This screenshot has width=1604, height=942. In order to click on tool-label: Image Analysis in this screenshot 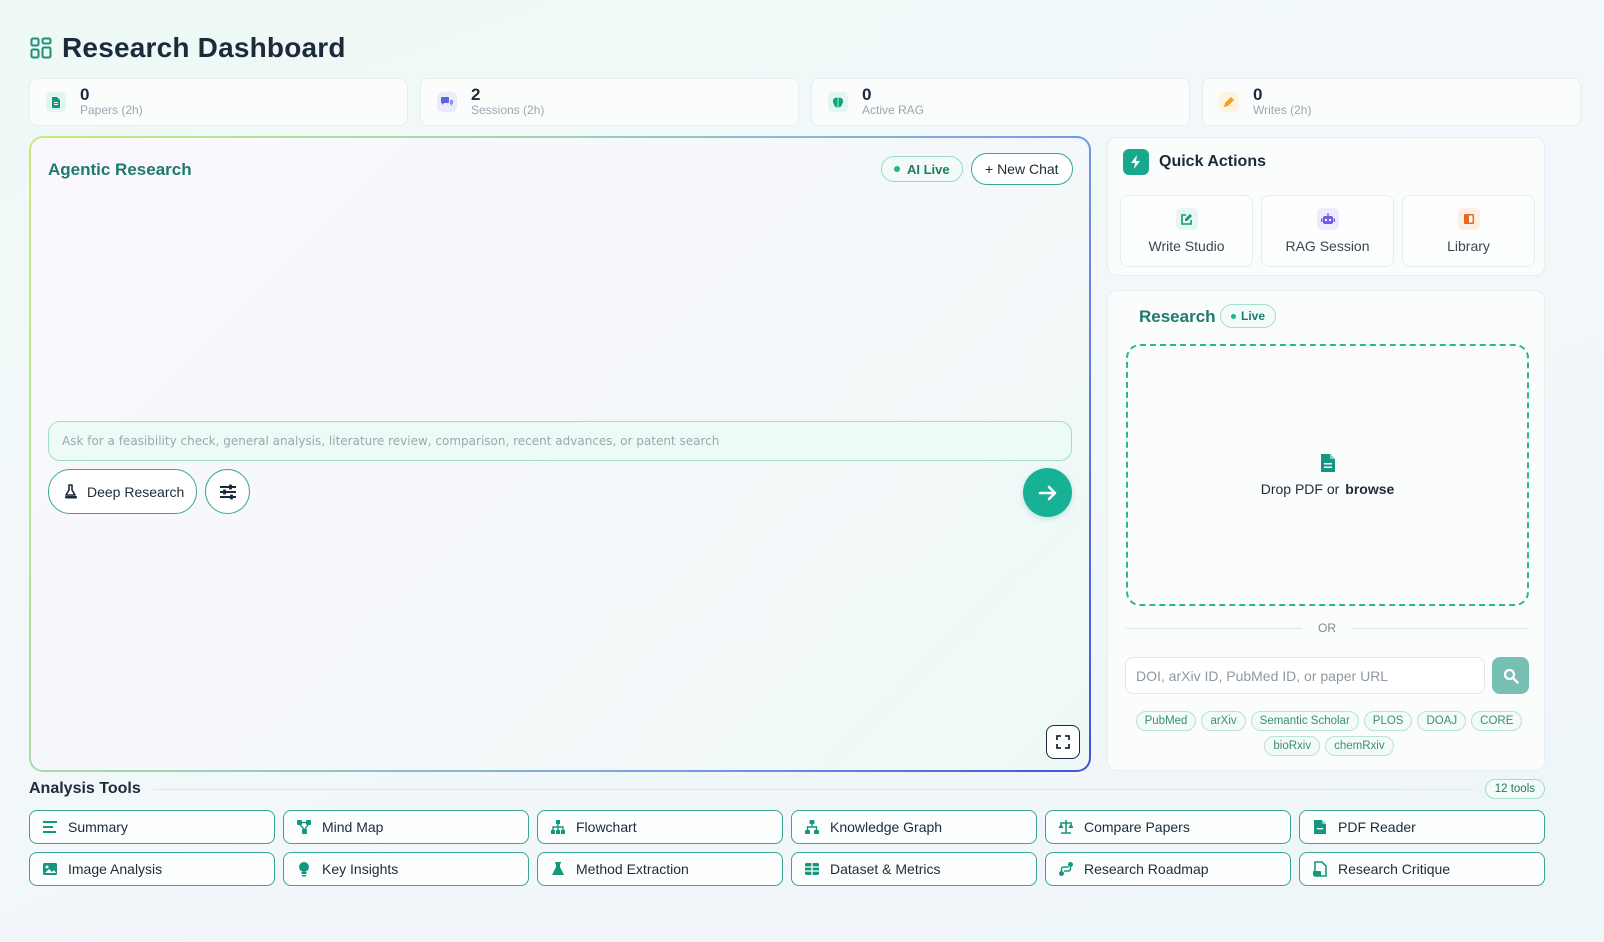, I will do `click(115, 869)`.